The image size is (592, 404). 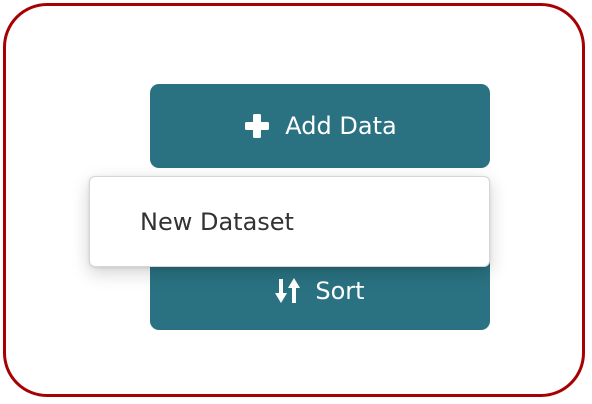 What do you see at coordinates (288, 291) in the screenshot?
I see `sort-arrows-icon` at bounding box center [288, 291].